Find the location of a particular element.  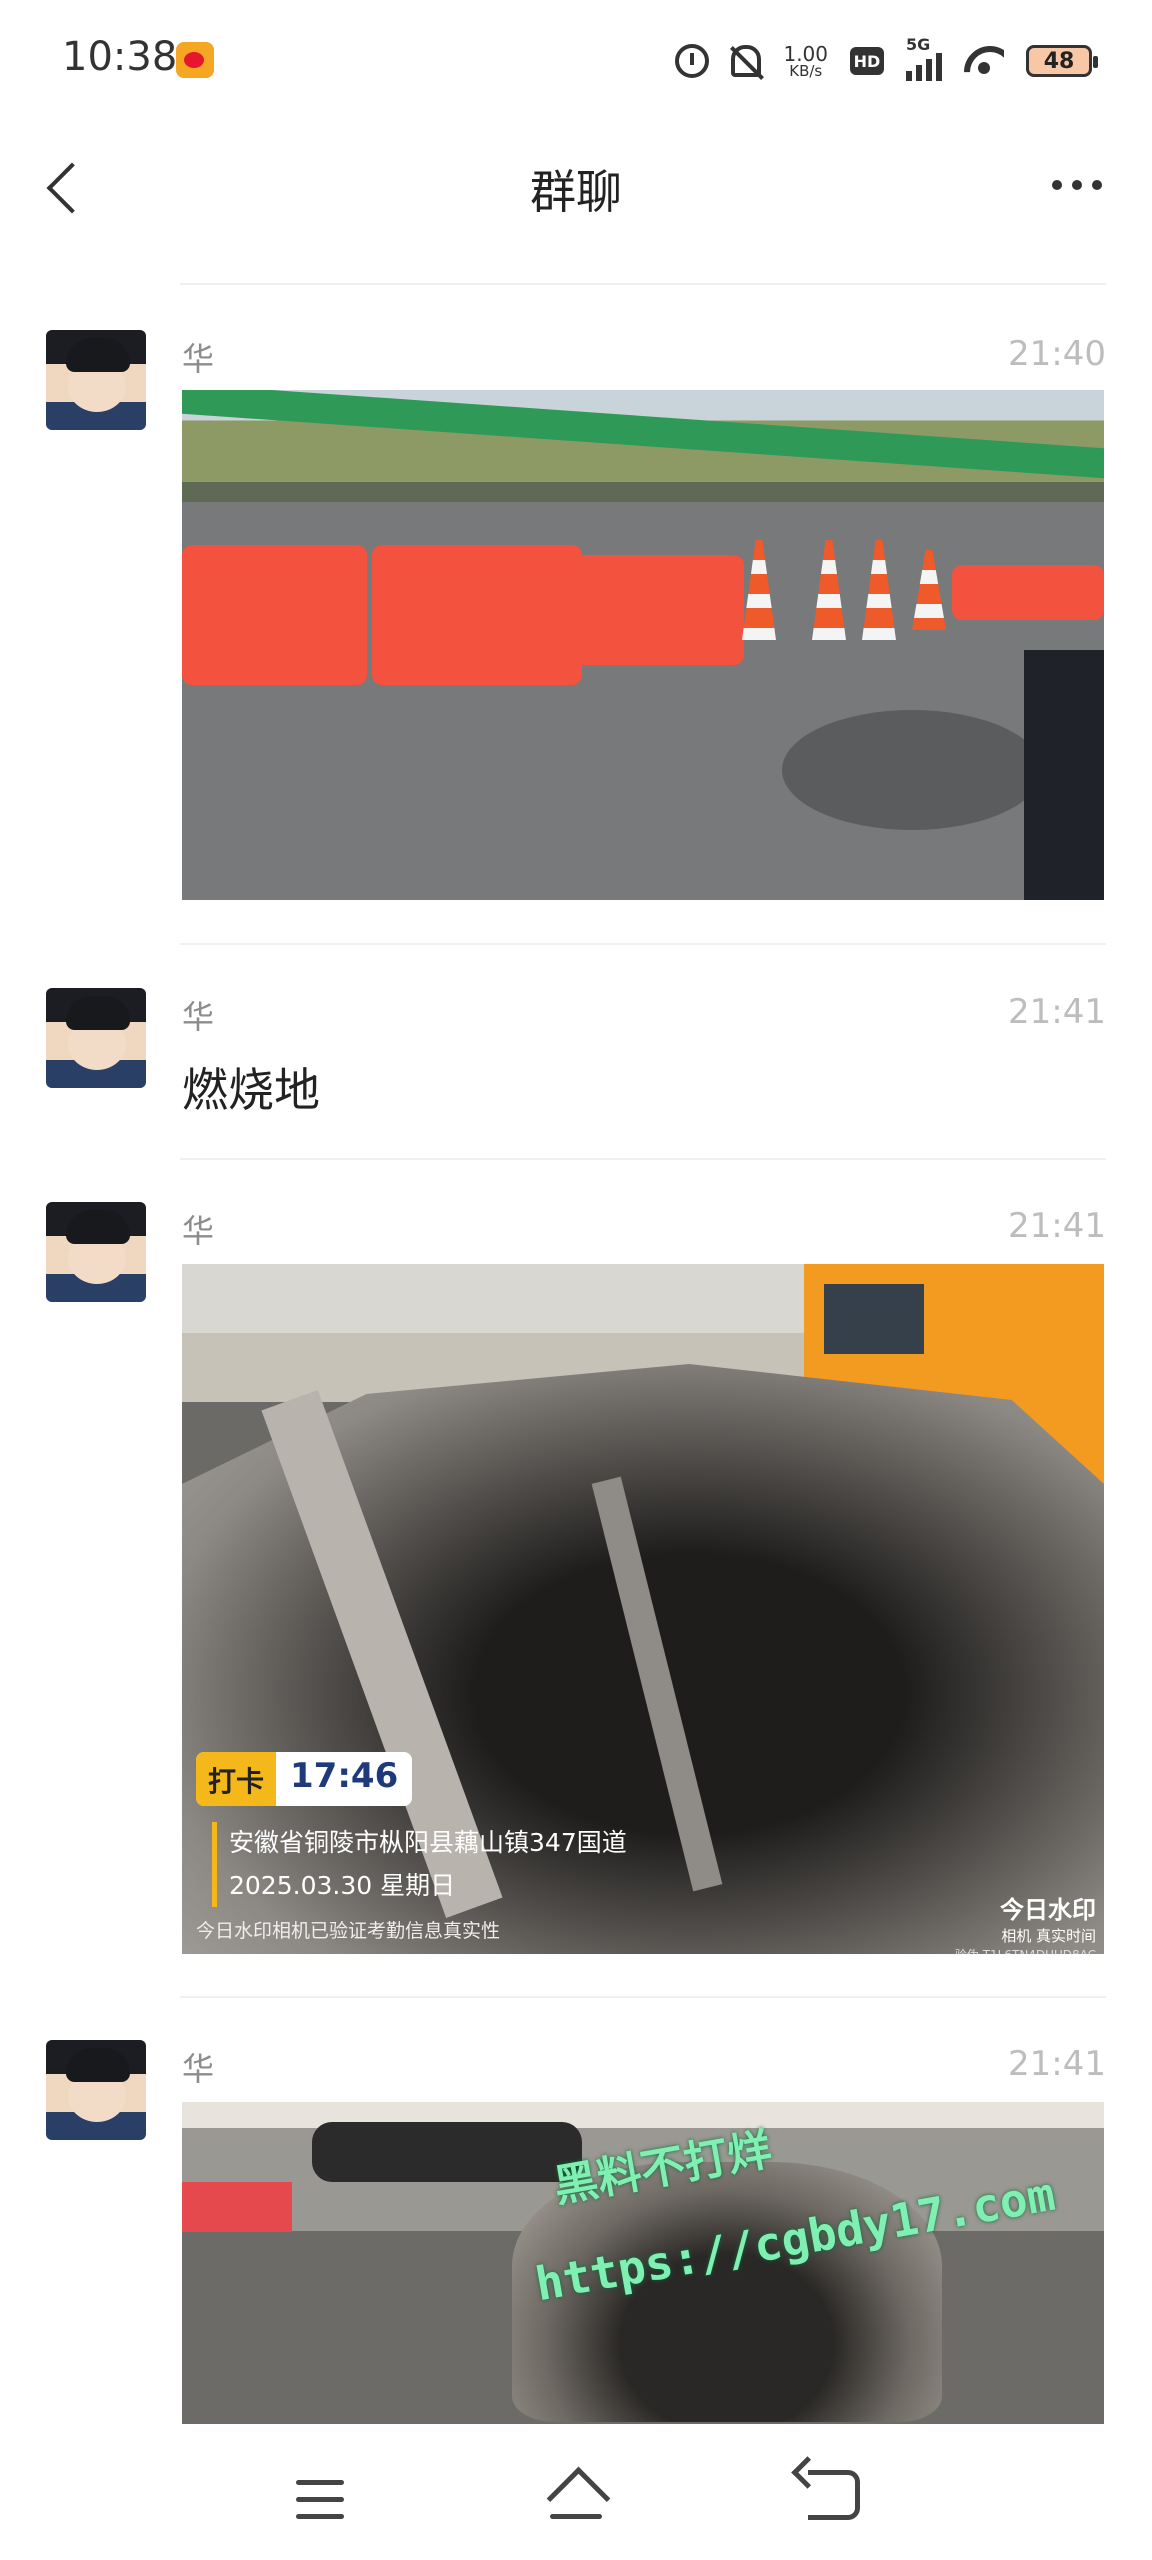

battery-icon: 48 is located at coordinates (1062, 61).